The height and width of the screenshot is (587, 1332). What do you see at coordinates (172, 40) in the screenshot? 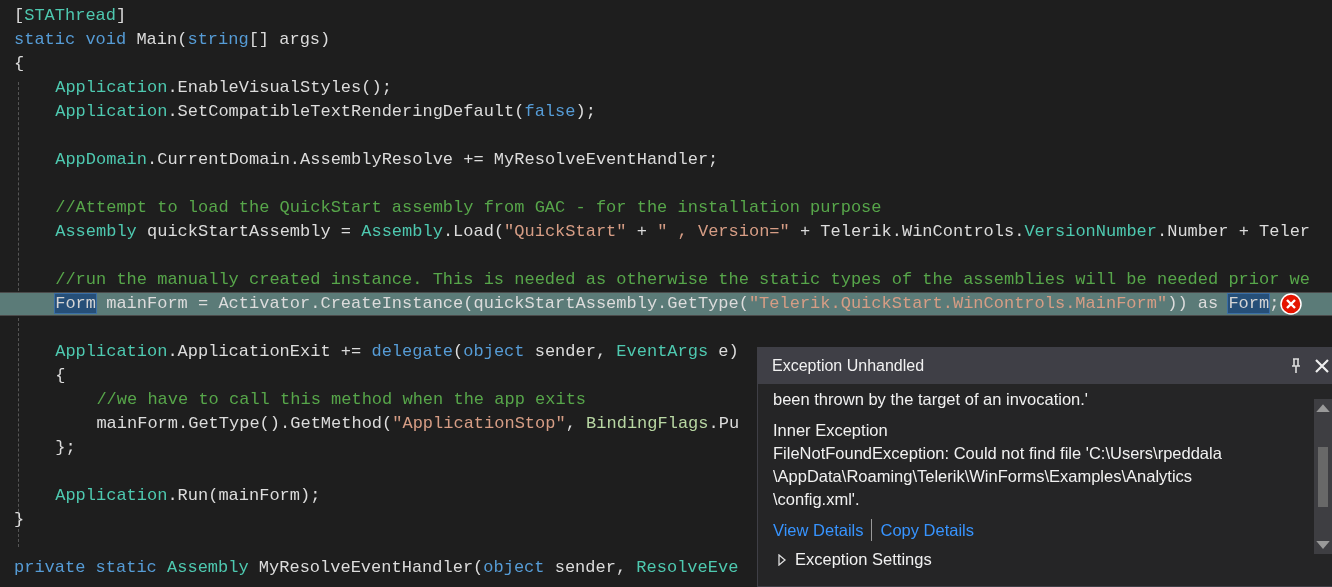
I see `code-line: static void Main(string[] args)` at bounding box center [172, 40].